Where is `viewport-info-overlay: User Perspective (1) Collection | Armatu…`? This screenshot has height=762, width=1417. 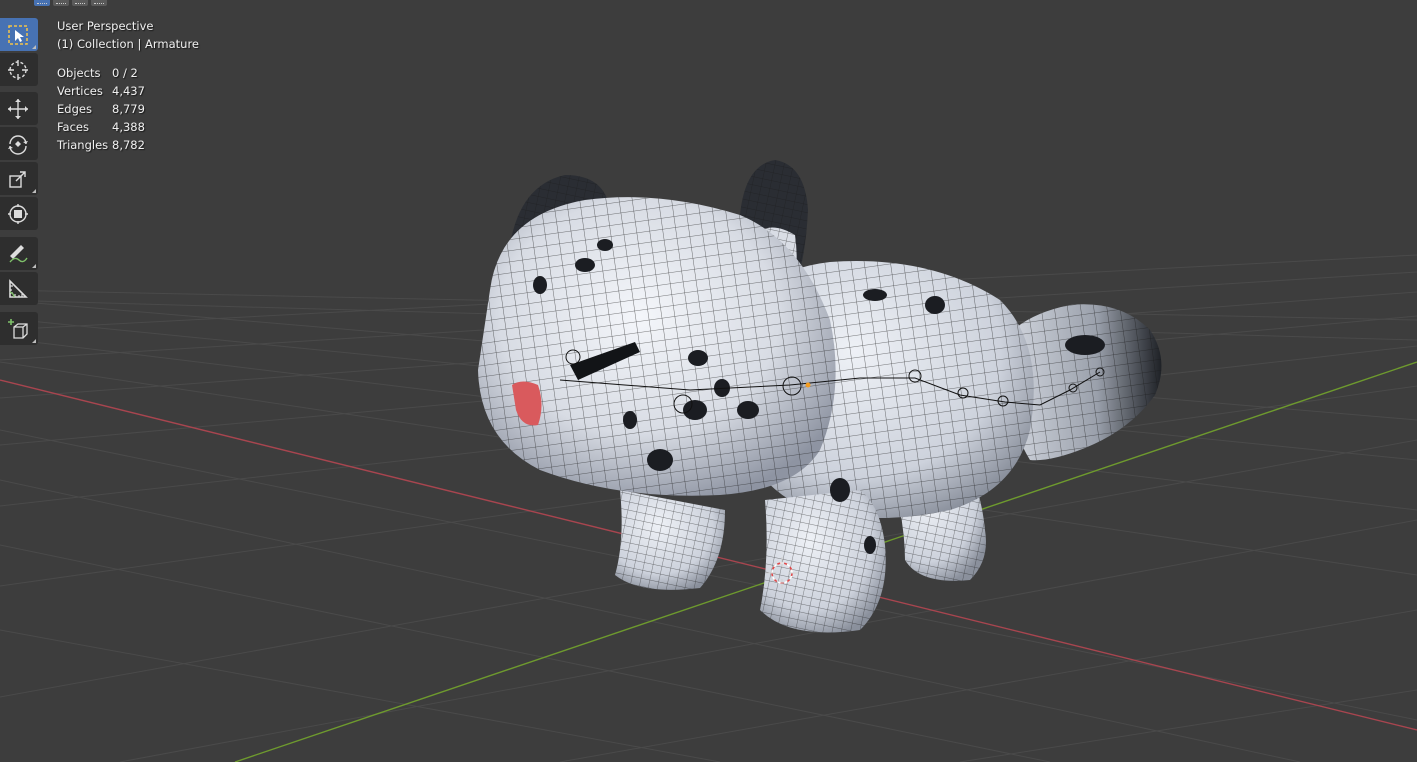 viewport-info-overlay: User Perspective (1) Collection | Armatu… is located at coordinates (128, 85).